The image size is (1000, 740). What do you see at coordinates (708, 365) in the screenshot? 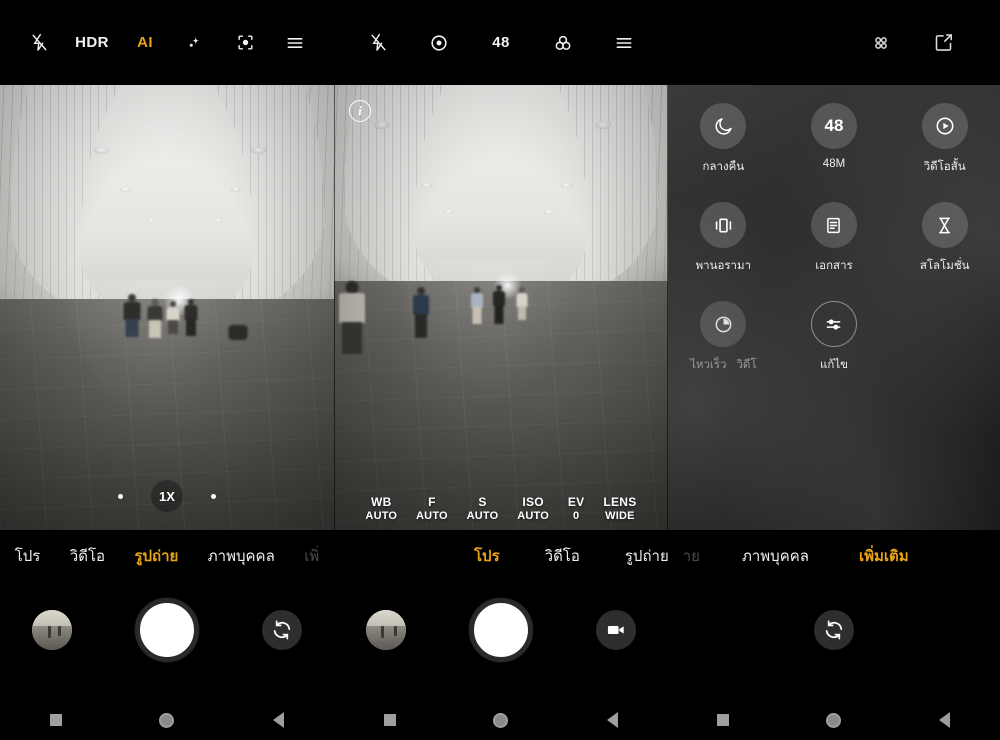
I see `mode-label: ไหวเร็ว` at bounding box center [708, 365].